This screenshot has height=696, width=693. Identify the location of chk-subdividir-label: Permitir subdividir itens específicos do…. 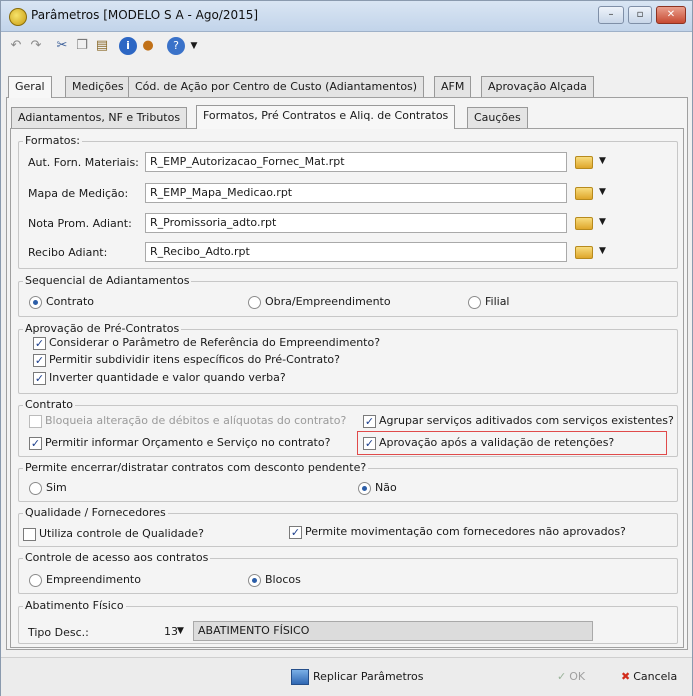
(194, 359).